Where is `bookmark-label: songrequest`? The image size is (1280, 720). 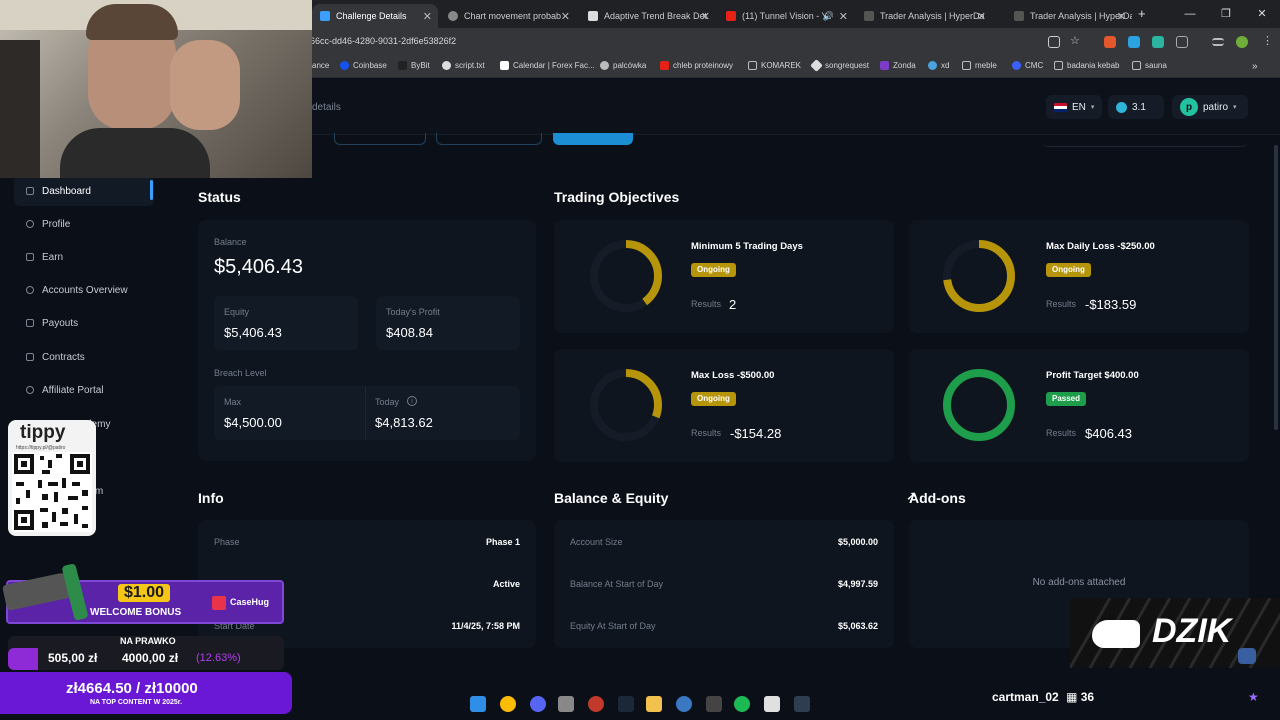
bookmark-label: songrequest is located at coordinates (847, 65).